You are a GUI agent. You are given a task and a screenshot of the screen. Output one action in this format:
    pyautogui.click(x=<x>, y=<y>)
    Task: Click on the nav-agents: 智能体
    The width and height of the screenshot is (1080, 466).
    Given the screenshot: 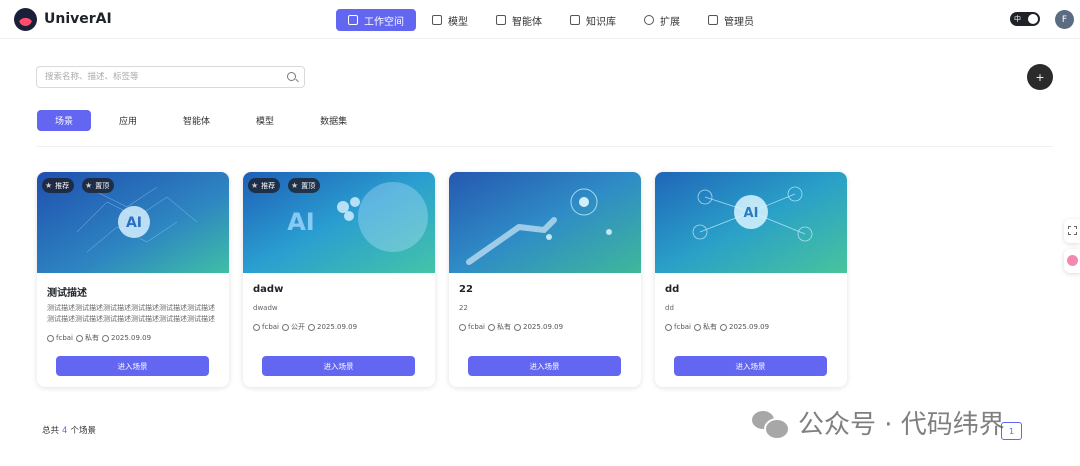 What is the action you would take?
    pyautogui.click(x=519, y=20)
    